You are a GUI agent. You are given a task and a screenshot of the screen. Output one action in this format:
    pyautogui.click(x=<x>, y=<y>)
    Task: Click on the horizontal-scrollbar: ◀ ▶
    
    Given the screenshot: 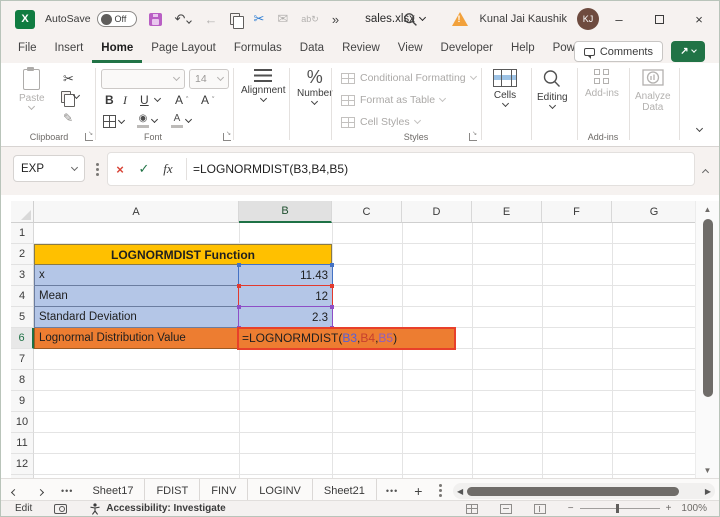 What is the action you would take?
    pyautogui.click(x=584, y=491)
    